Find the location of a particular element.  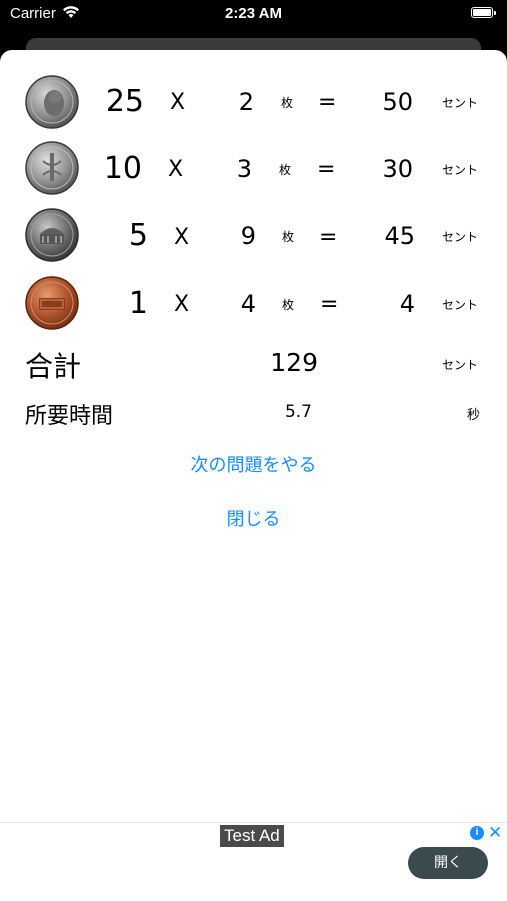

penny-coin-icon is located at coordinates (52, 303).